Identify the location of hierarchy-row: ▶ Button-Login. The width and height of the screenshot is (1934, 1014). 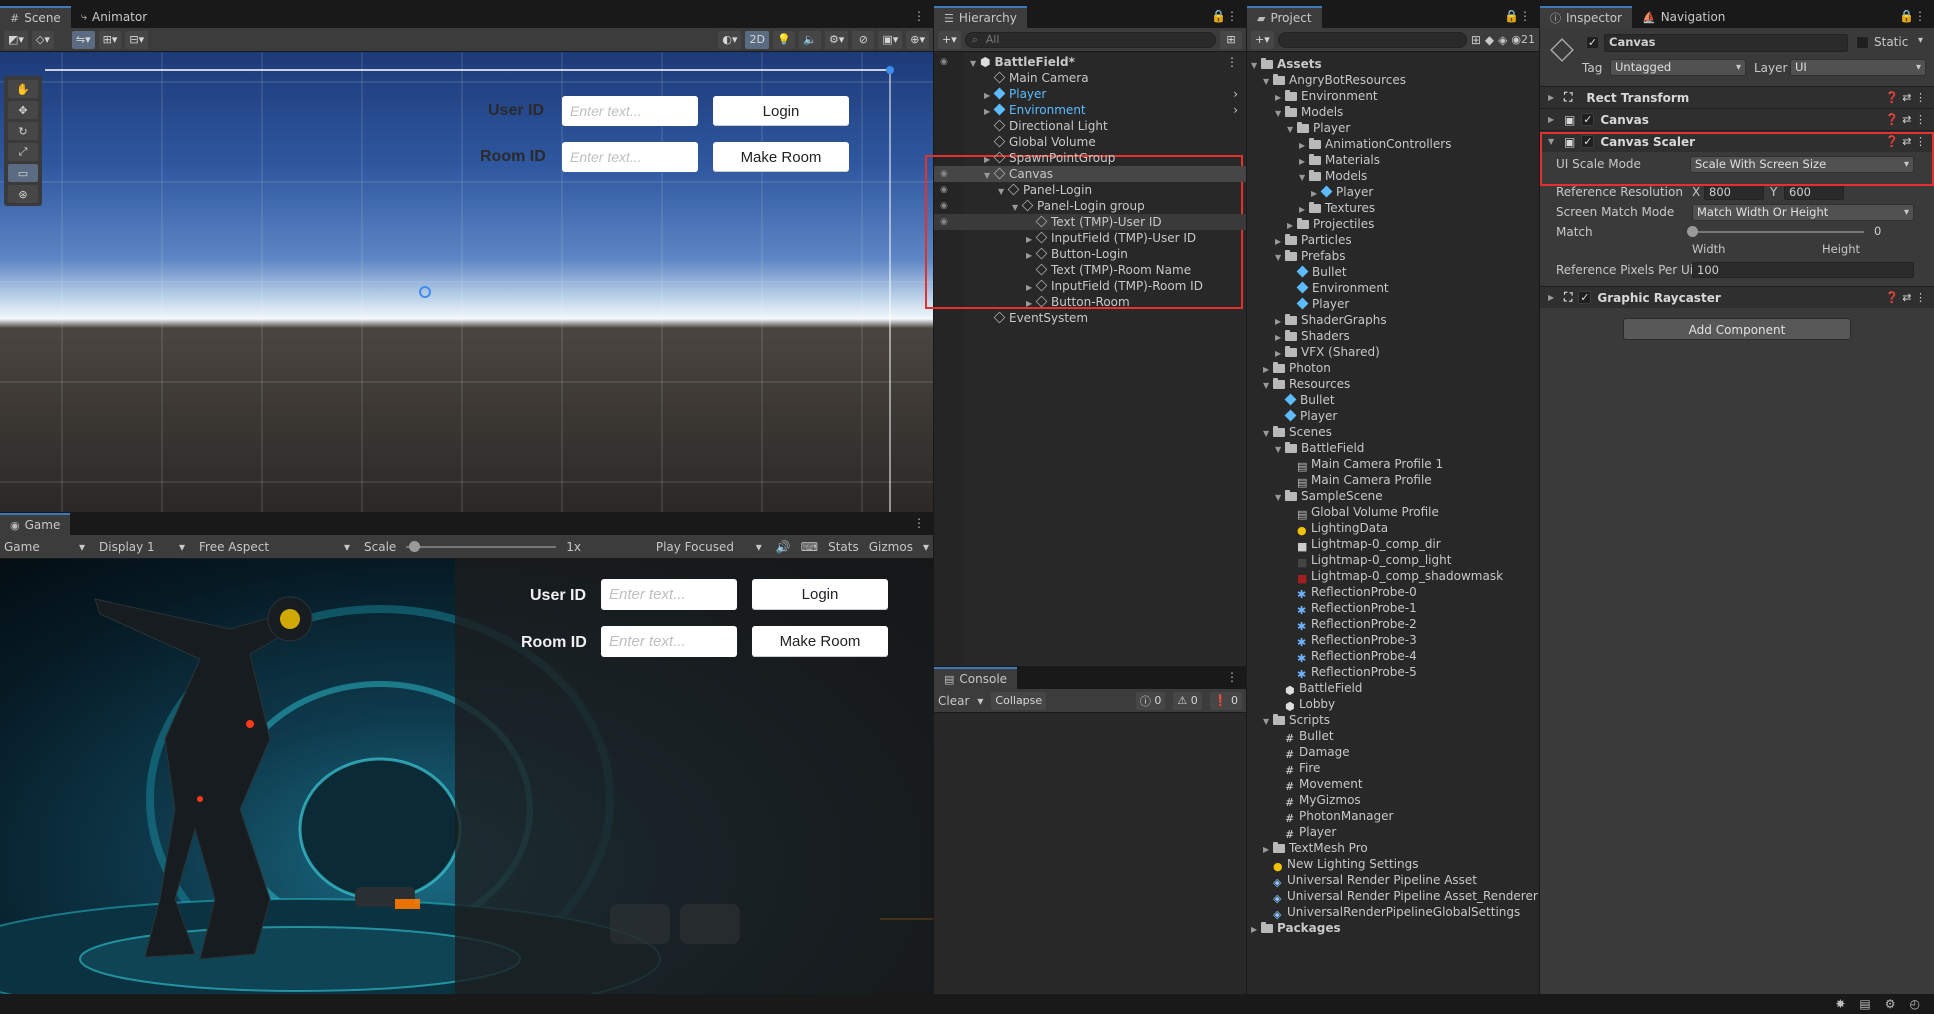
(1090, 254).